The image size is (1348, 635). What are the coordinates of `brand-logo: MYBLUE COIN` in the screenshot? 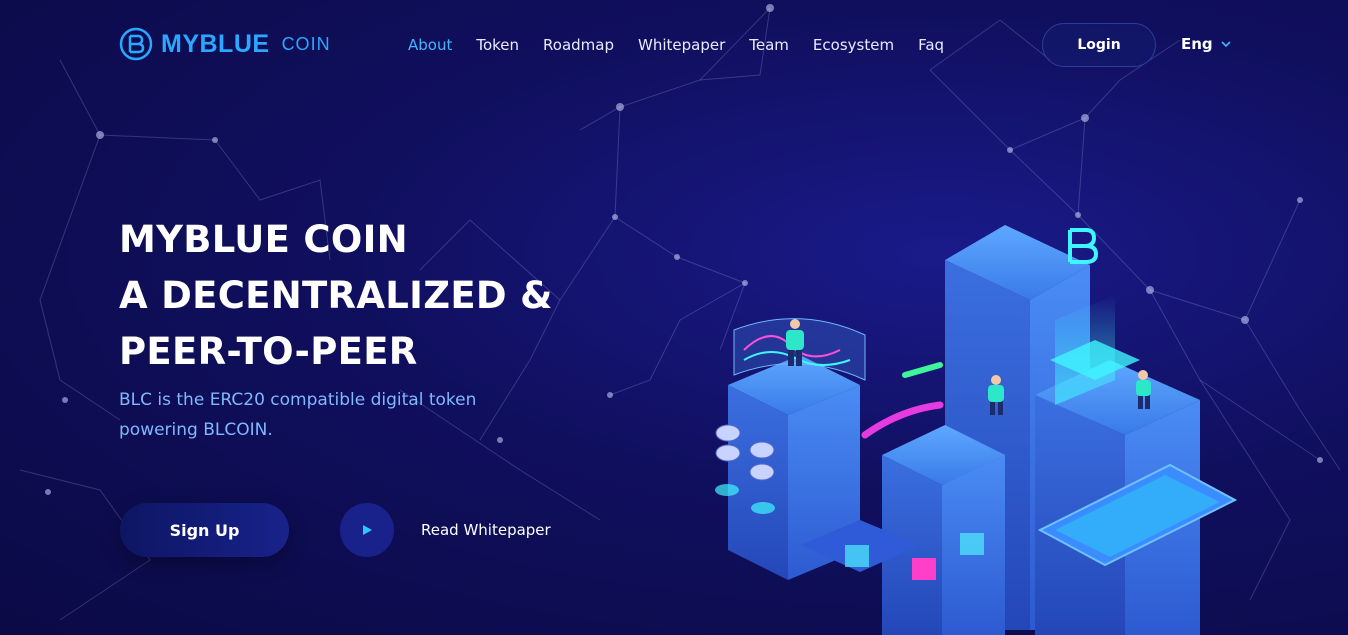 It's located at (225, 44).